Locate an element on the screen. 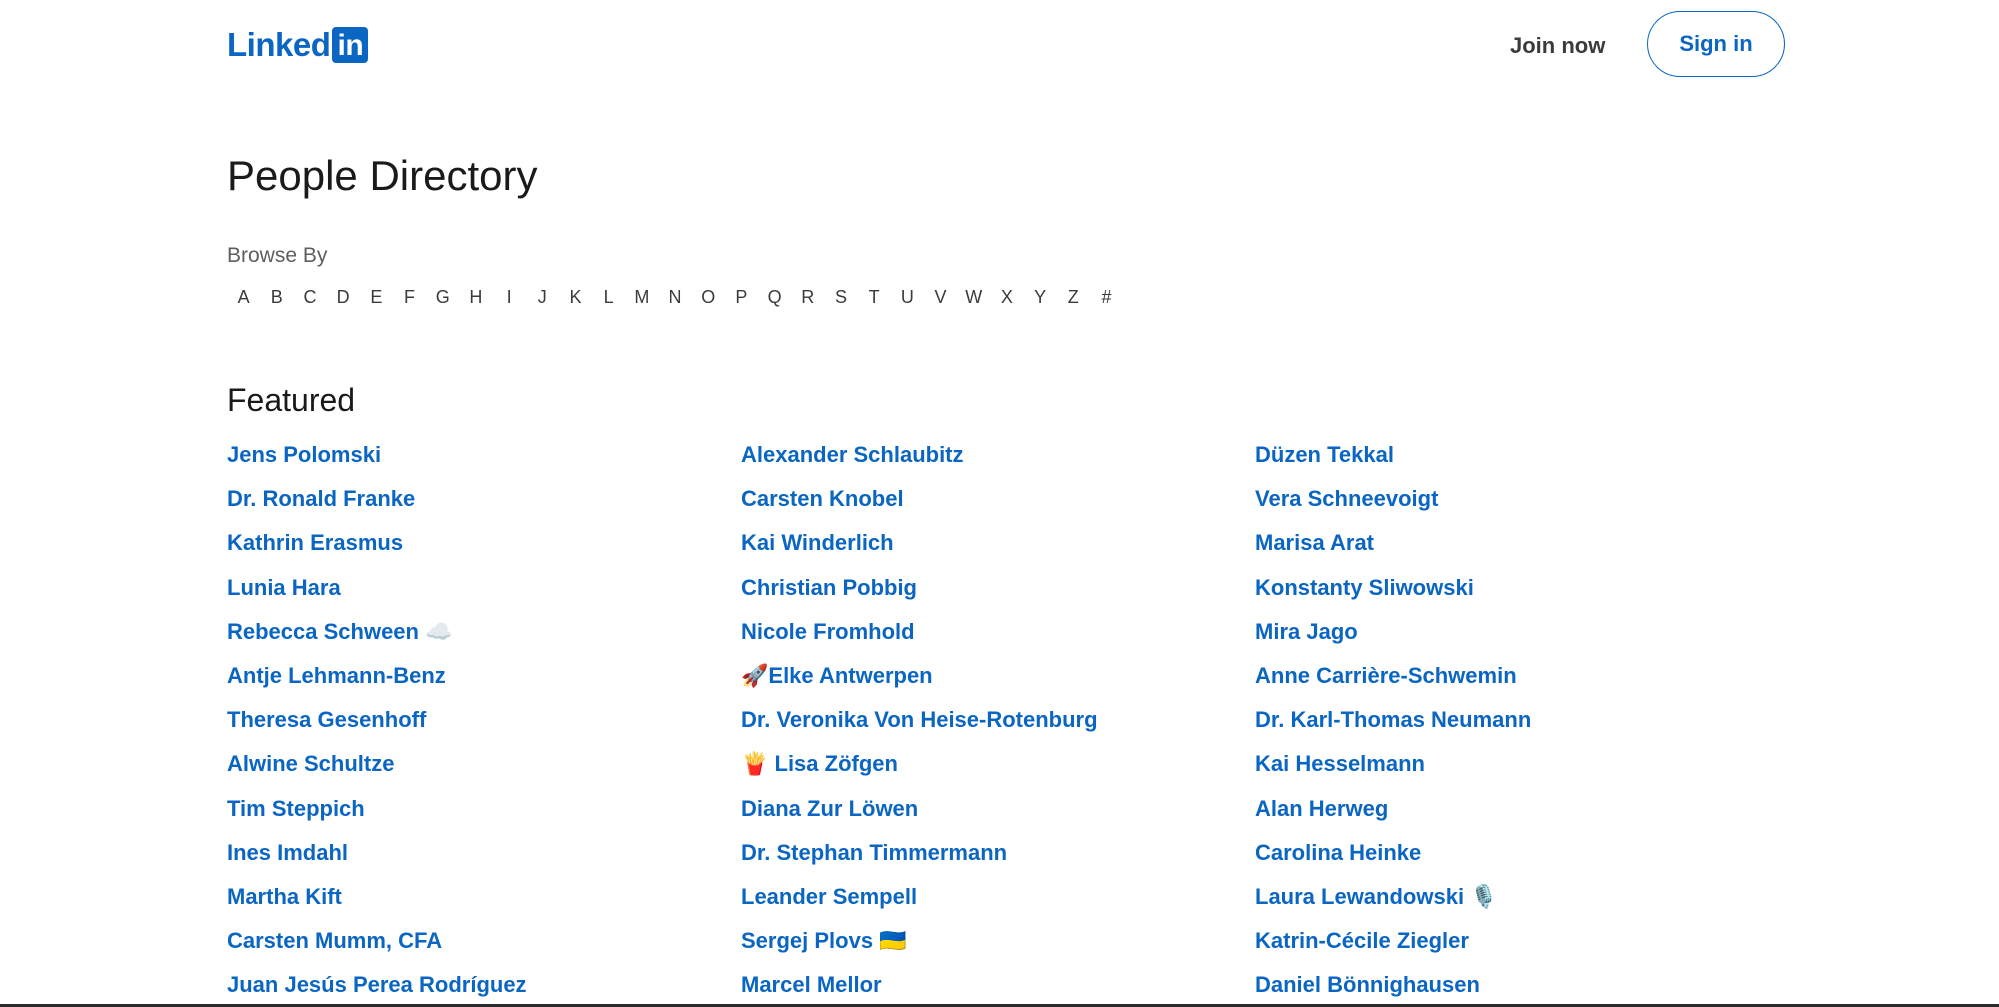 Image resolution: width=1999 pixels, height=1007 pixels. letter-link-e: E is located at coordinates (376, 297).